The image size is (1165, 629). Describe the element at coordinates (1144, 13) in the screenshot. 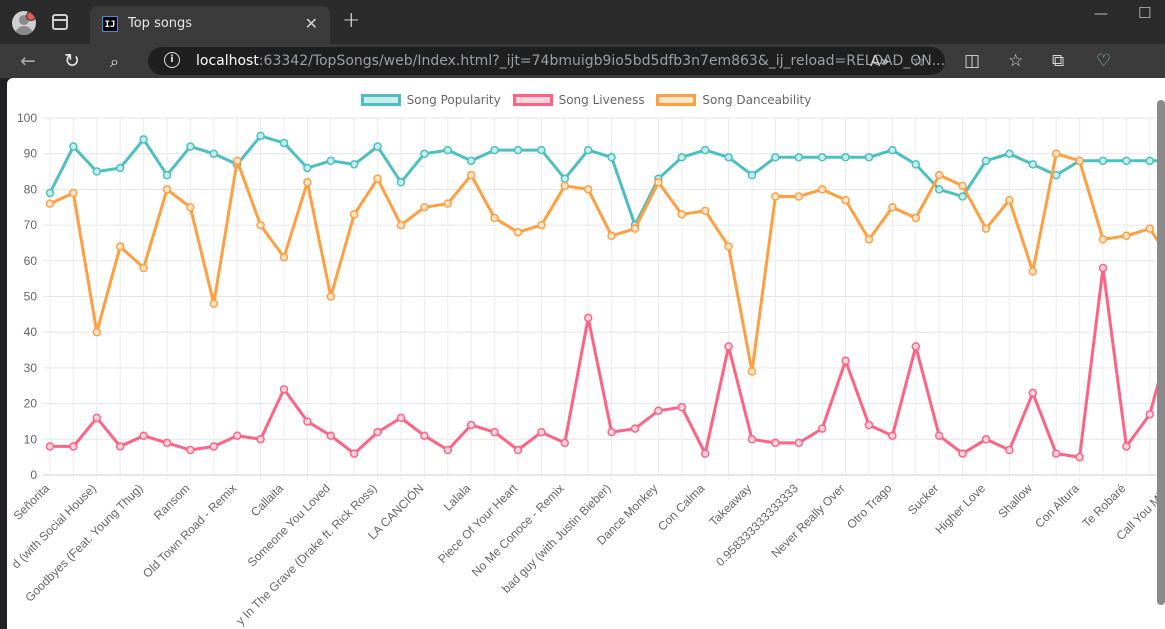

I see `maximize-window-icon: ☐` at that location.